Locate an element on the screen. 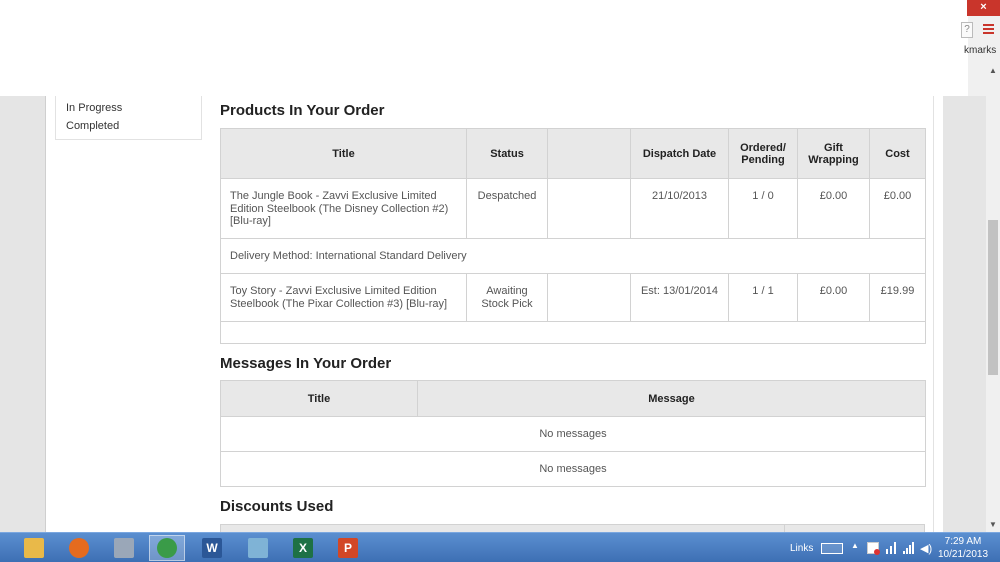  column-header-blank is located at coordinates (589, 153).